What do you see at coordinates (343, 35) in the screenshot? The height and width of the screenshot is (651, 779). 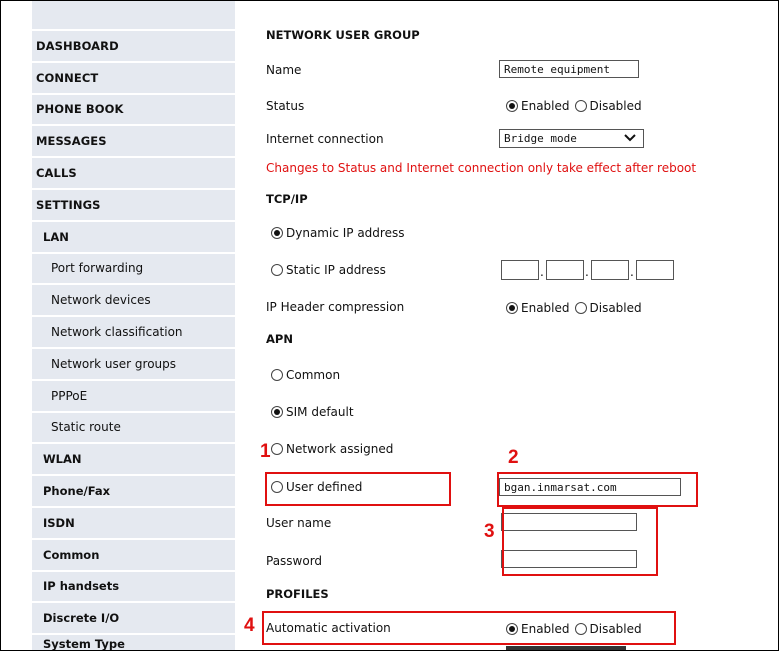 I see `section-network-user-group: NETWORK USER GROUP` at bounding box center [343, 35].